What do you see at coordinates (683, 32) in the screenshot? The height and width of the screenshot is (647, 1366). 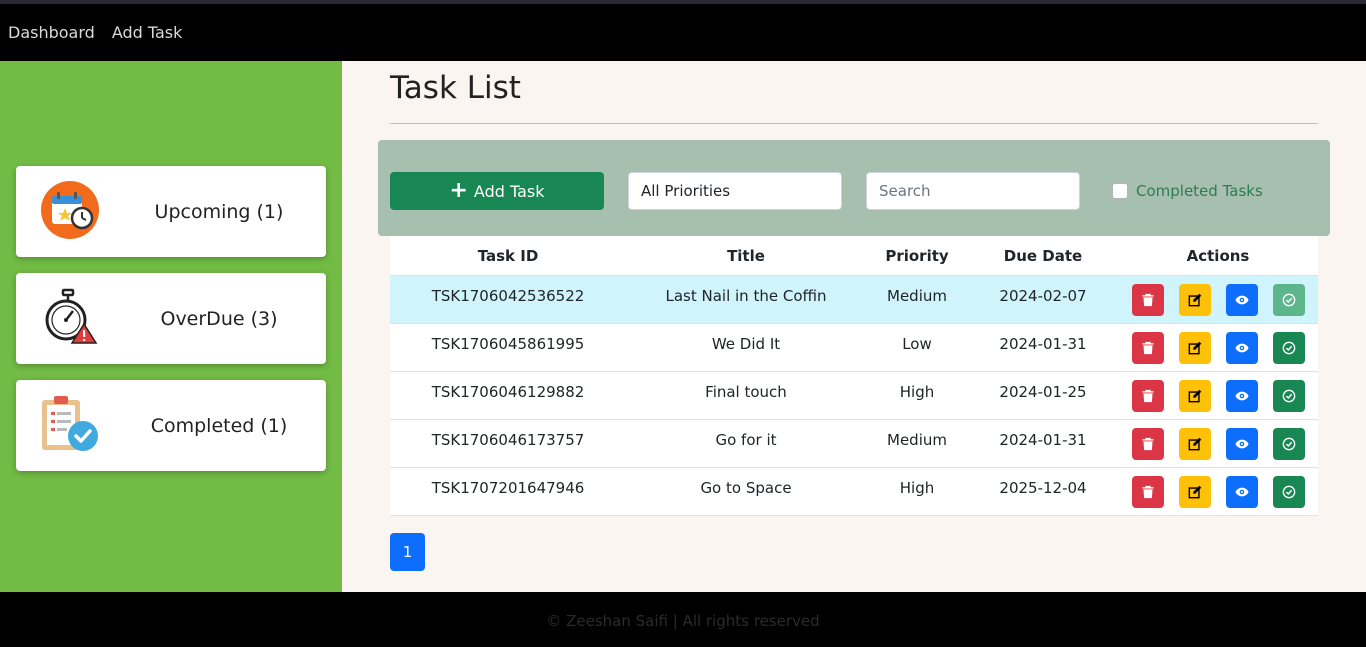 I see `navbar: Dashboard Add Task` at bounding box center [683, 32].